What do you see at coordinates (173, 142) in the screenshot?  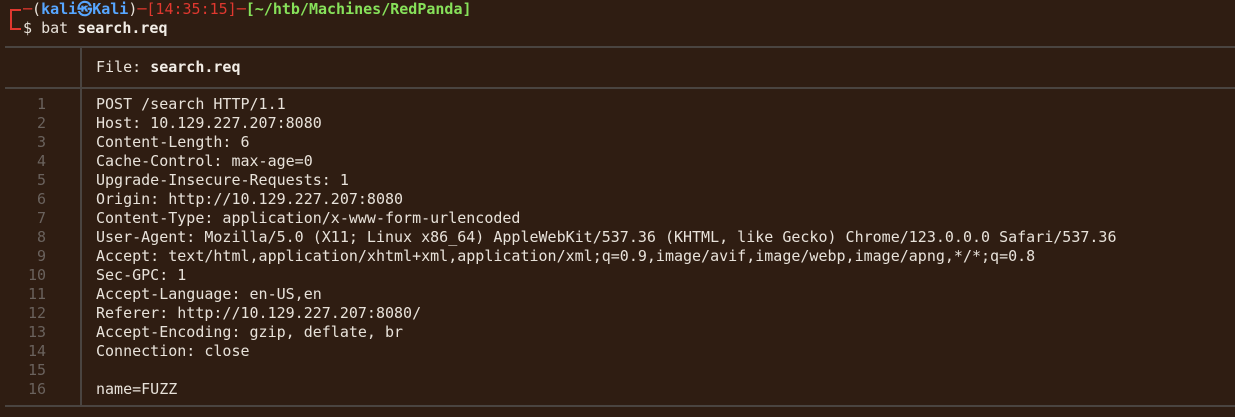 I see `line-text: Content-Length: 6` at bounding box center [173, 142].